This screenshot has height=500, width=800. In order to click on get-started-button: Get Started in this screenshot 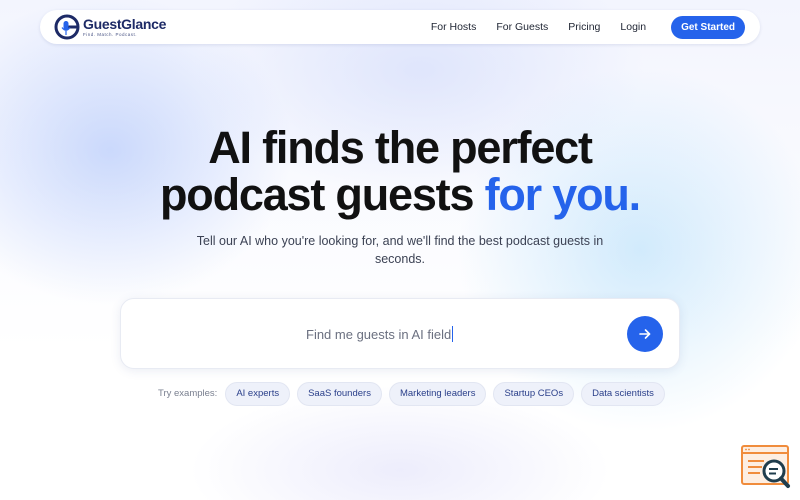, I will do `click(708, 27)`.